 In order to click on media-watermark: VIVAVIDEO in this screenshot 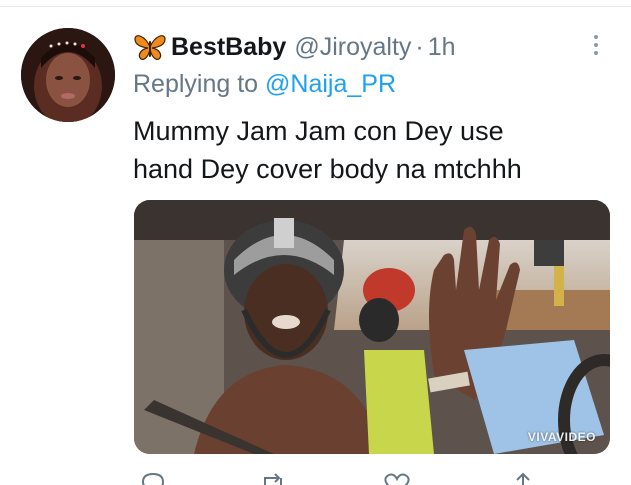, I will do `click(561, 437)`.